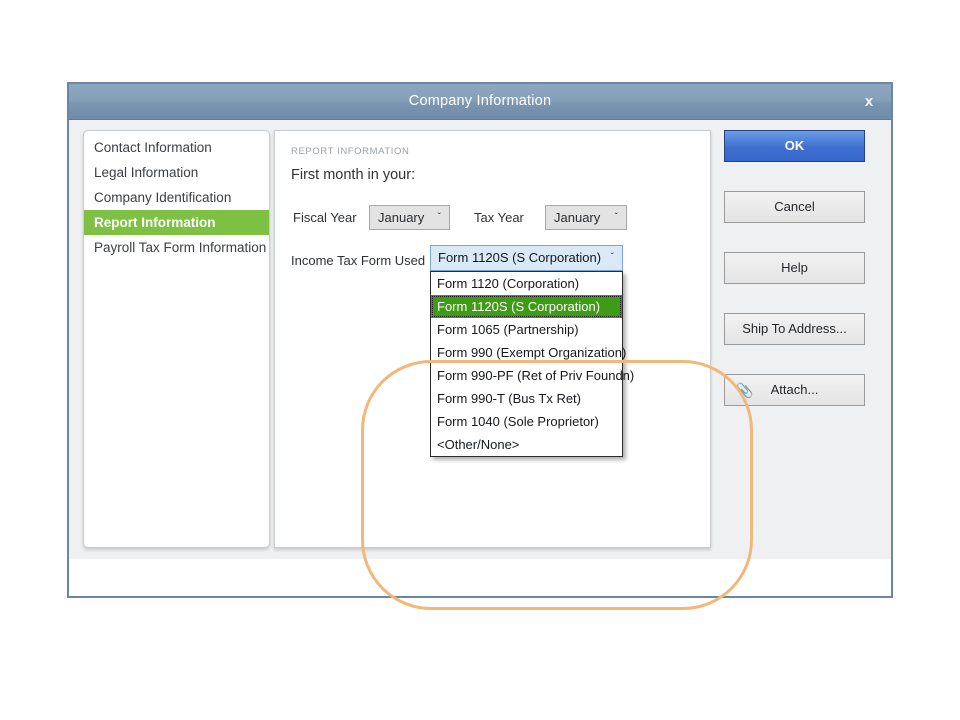  I want to click on dropdown-option-5: Form 990-T (Bus Tx Ret), so click(526, 398).